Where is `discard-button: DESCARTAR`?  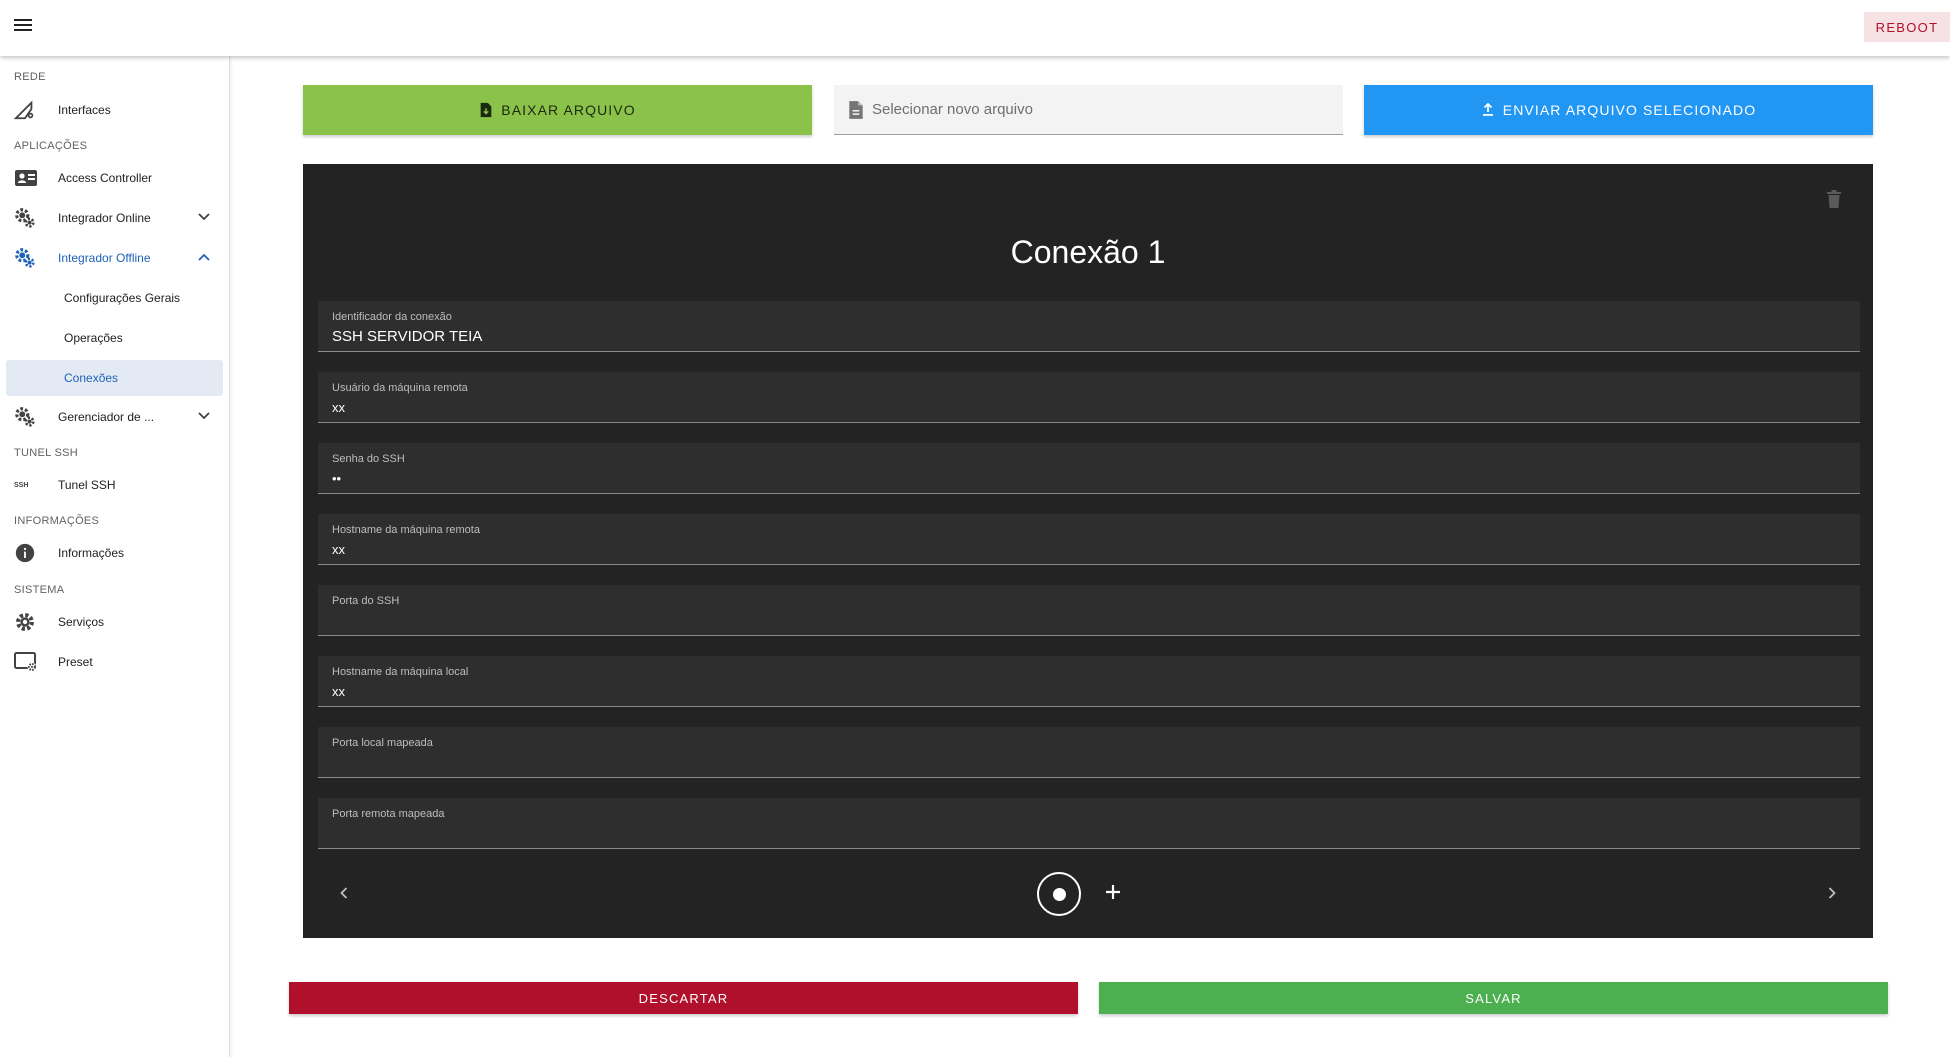
discard-button: DESCARTAR is located at coordinates (683, 998).